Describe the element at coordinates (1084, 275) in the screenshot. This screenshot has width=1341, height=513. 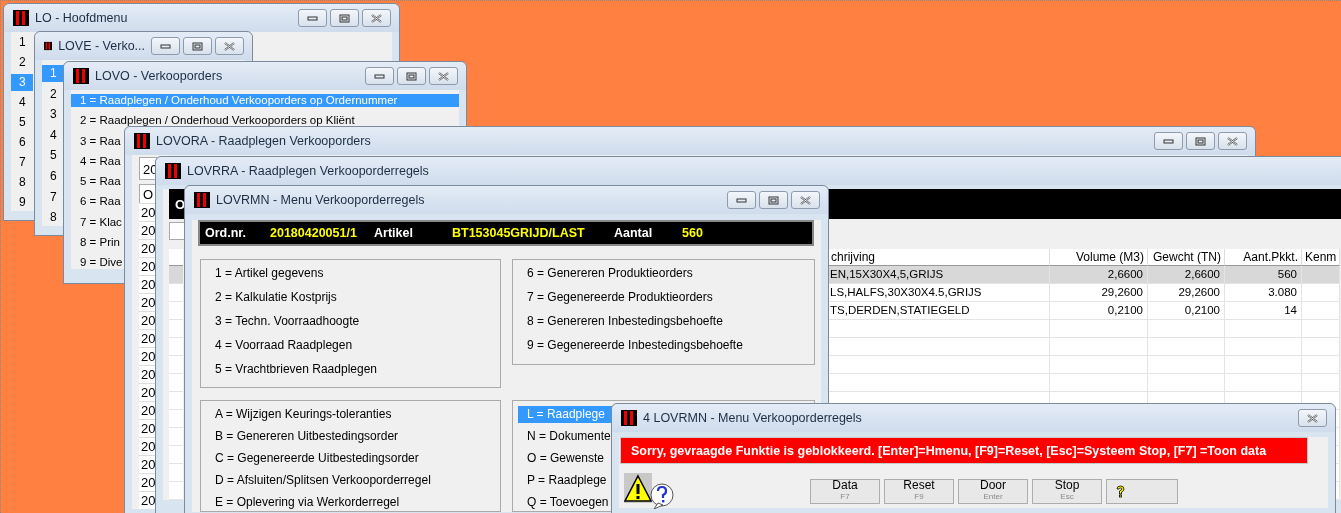
I see `table-row: EN,15X30X4,5,GRIJS 2,6600 2,6600 560` at that location.